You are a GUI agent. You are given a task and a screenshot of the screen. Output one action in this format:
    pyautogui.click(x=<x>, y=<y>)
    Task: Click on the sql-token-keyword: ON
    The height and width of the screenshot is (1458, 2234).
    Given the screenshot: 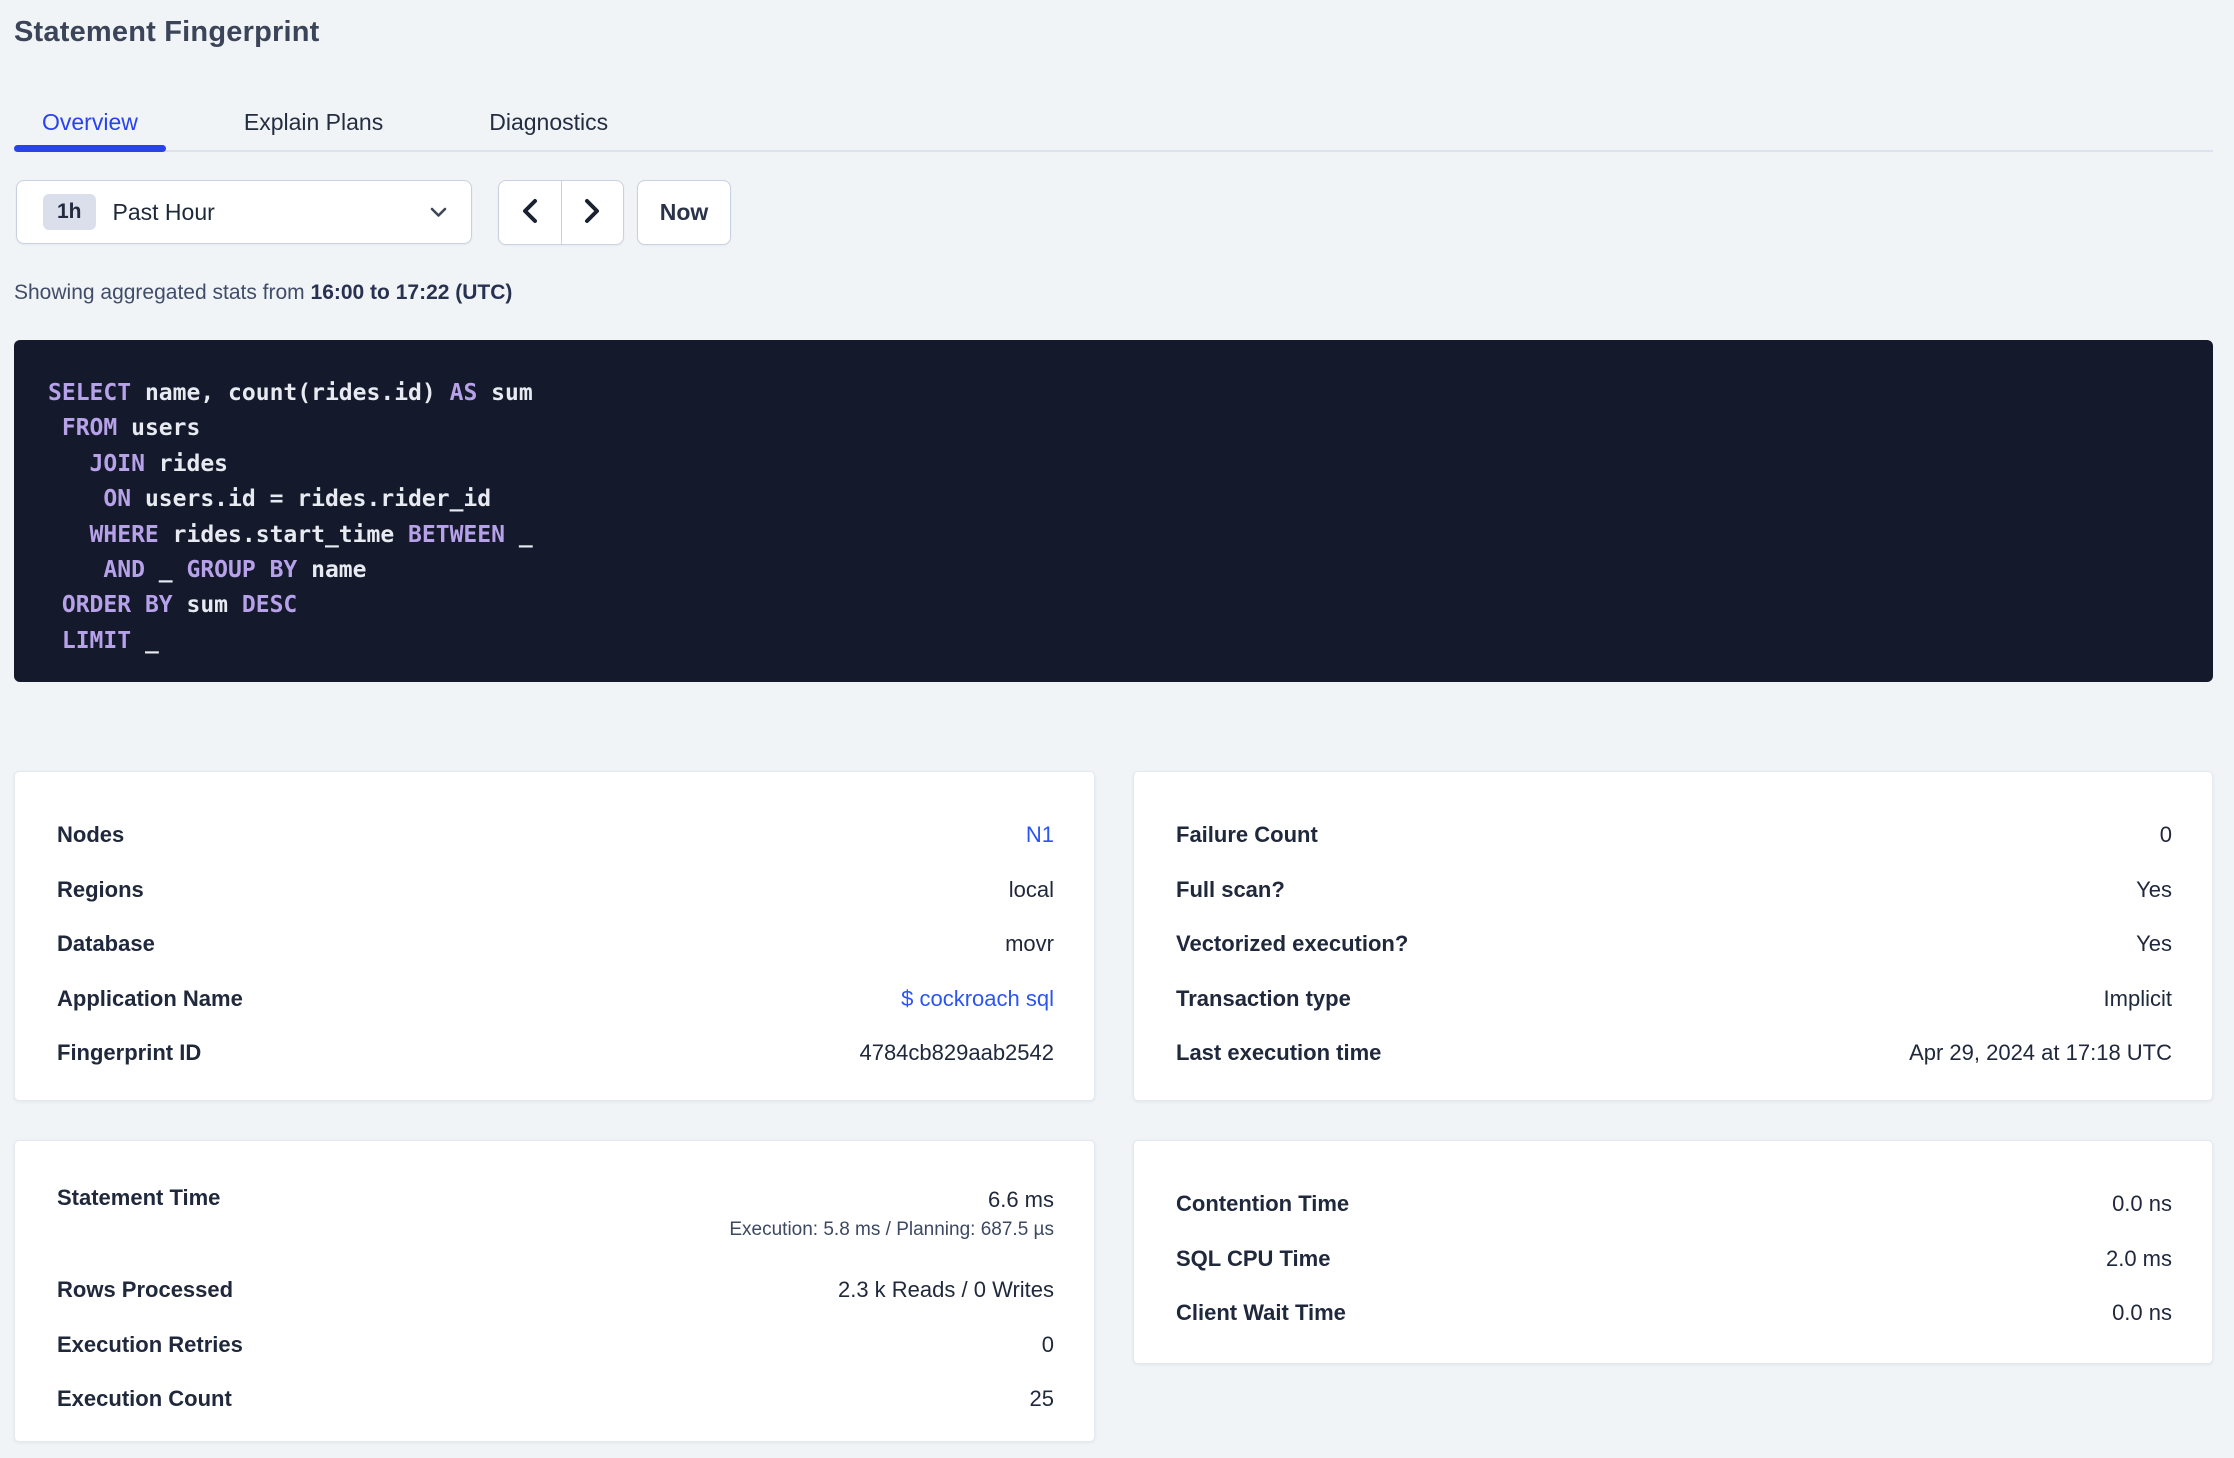 What is the action you would take?
    pyautogui.click(x=117, y=499)
    